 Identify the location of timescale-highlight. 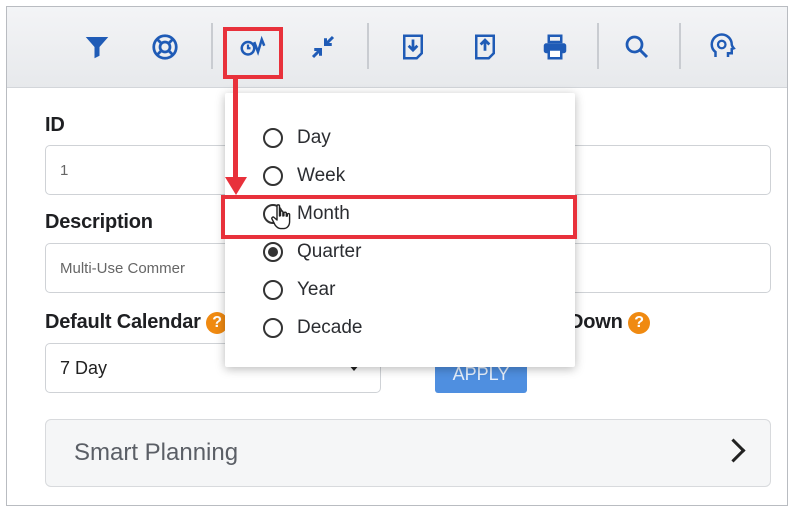
(253, 53).